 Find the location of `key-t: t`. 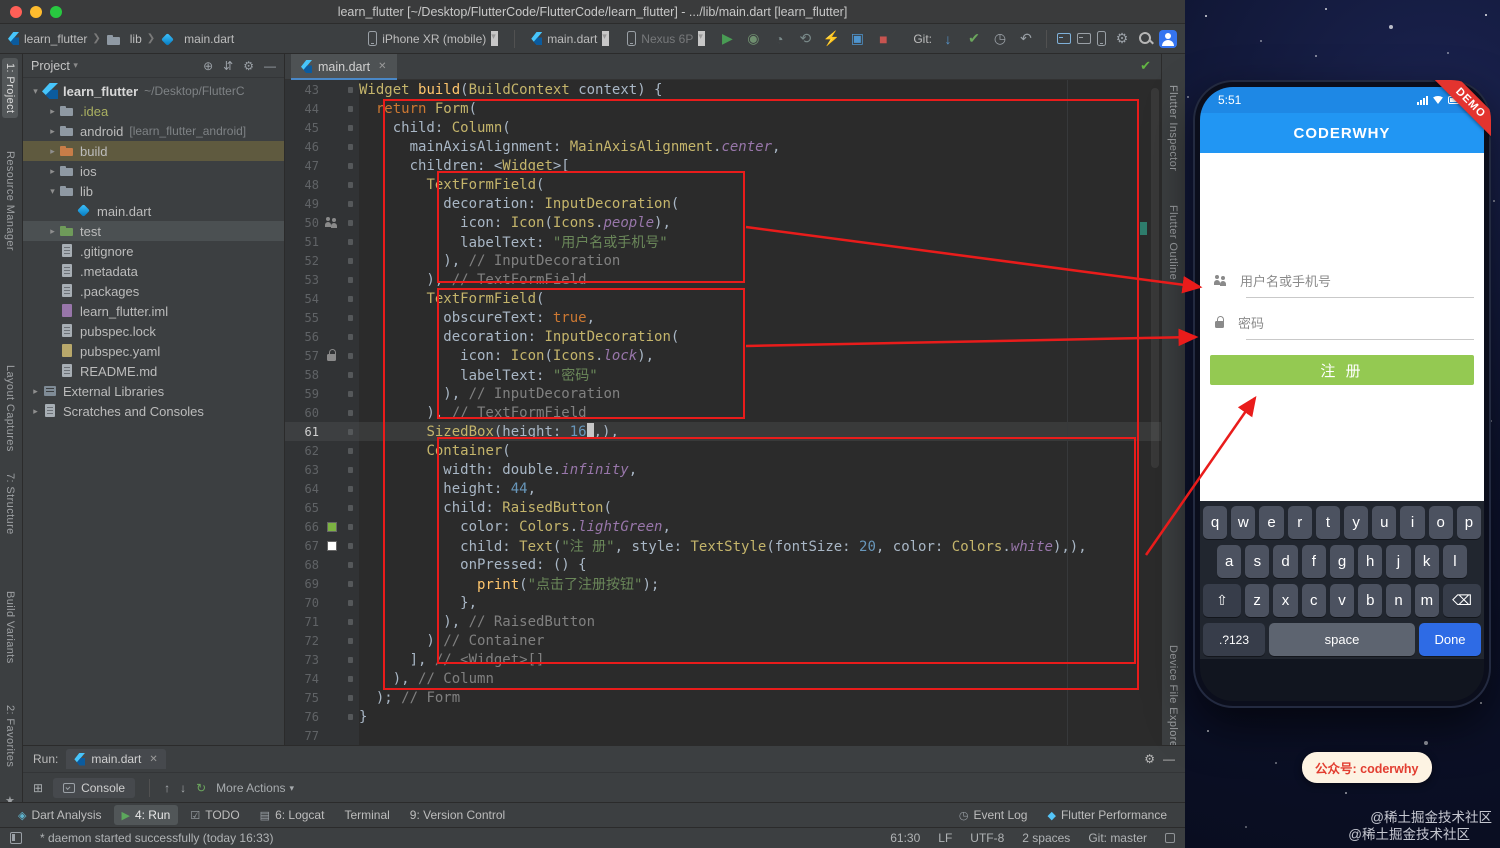

key-t: t is located at coordinates (1327, 522).